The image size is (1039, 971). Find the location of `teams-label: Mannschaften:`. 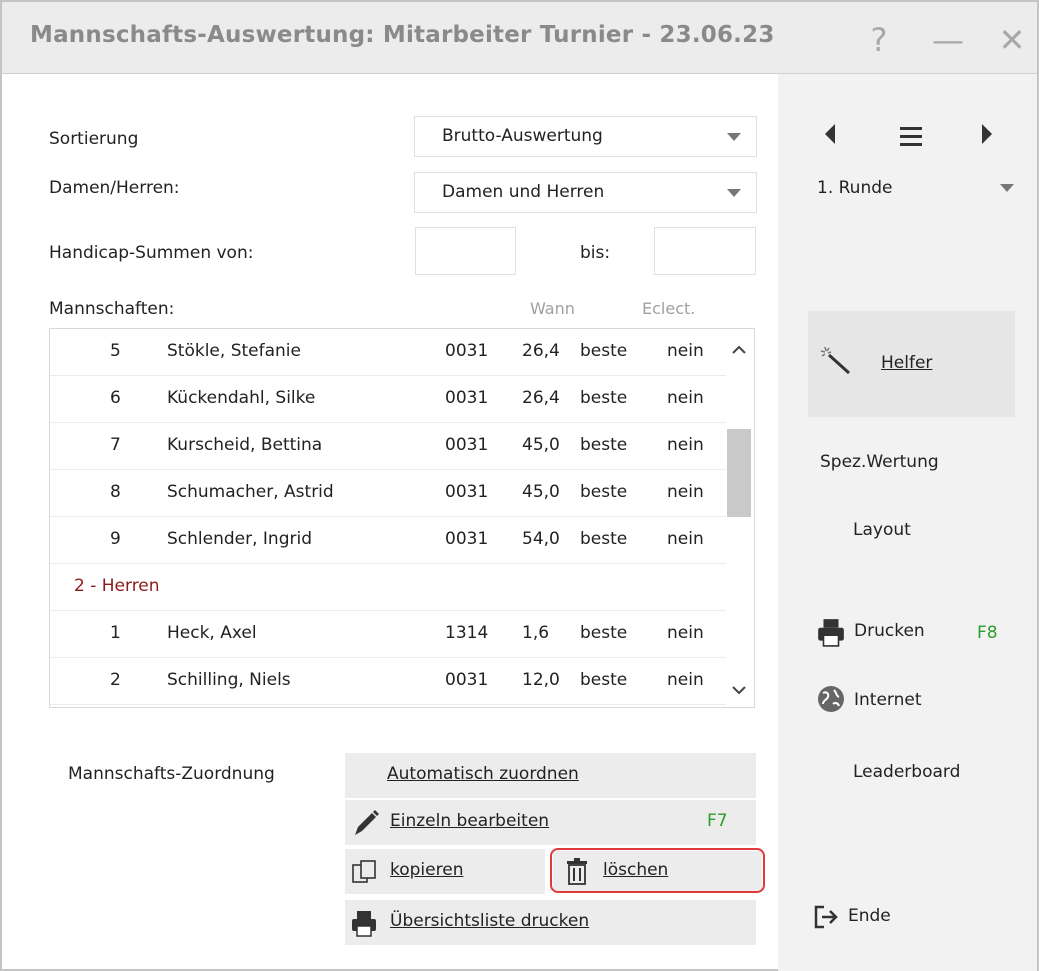

teams-label: Mannschaften: is located at coordinates (112, 309).